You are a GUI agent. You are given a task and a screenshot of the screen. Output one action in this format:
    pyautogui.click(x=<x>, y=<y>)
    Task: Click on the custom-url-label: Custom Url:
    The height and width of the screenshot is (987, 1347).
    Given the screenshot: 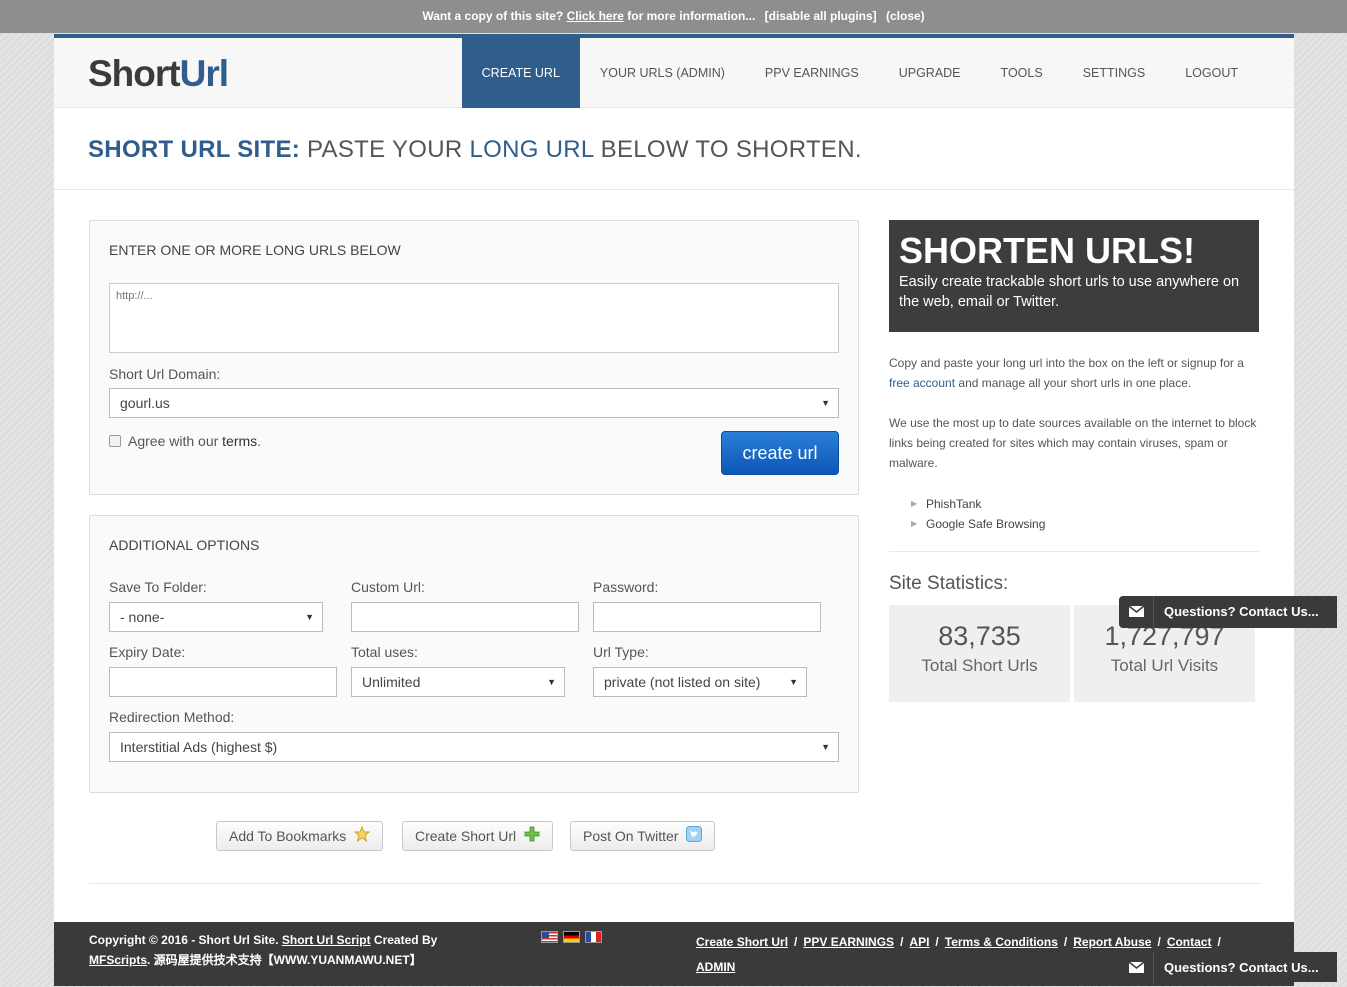 What is the action you would take?
    pyautogui.click(x=388, y=587)
    